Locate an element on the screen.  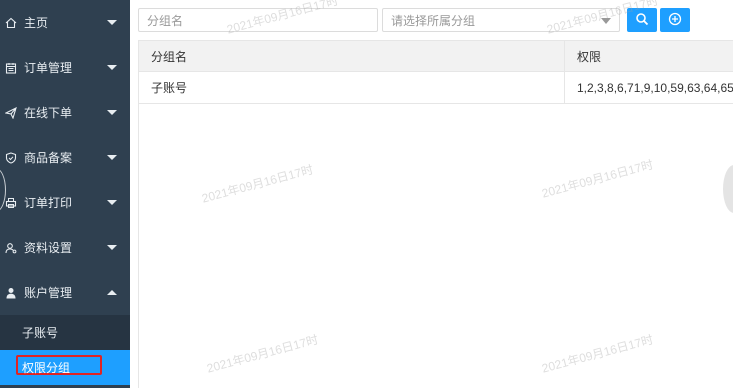
shield-icon is located at coordinates (11, 158).